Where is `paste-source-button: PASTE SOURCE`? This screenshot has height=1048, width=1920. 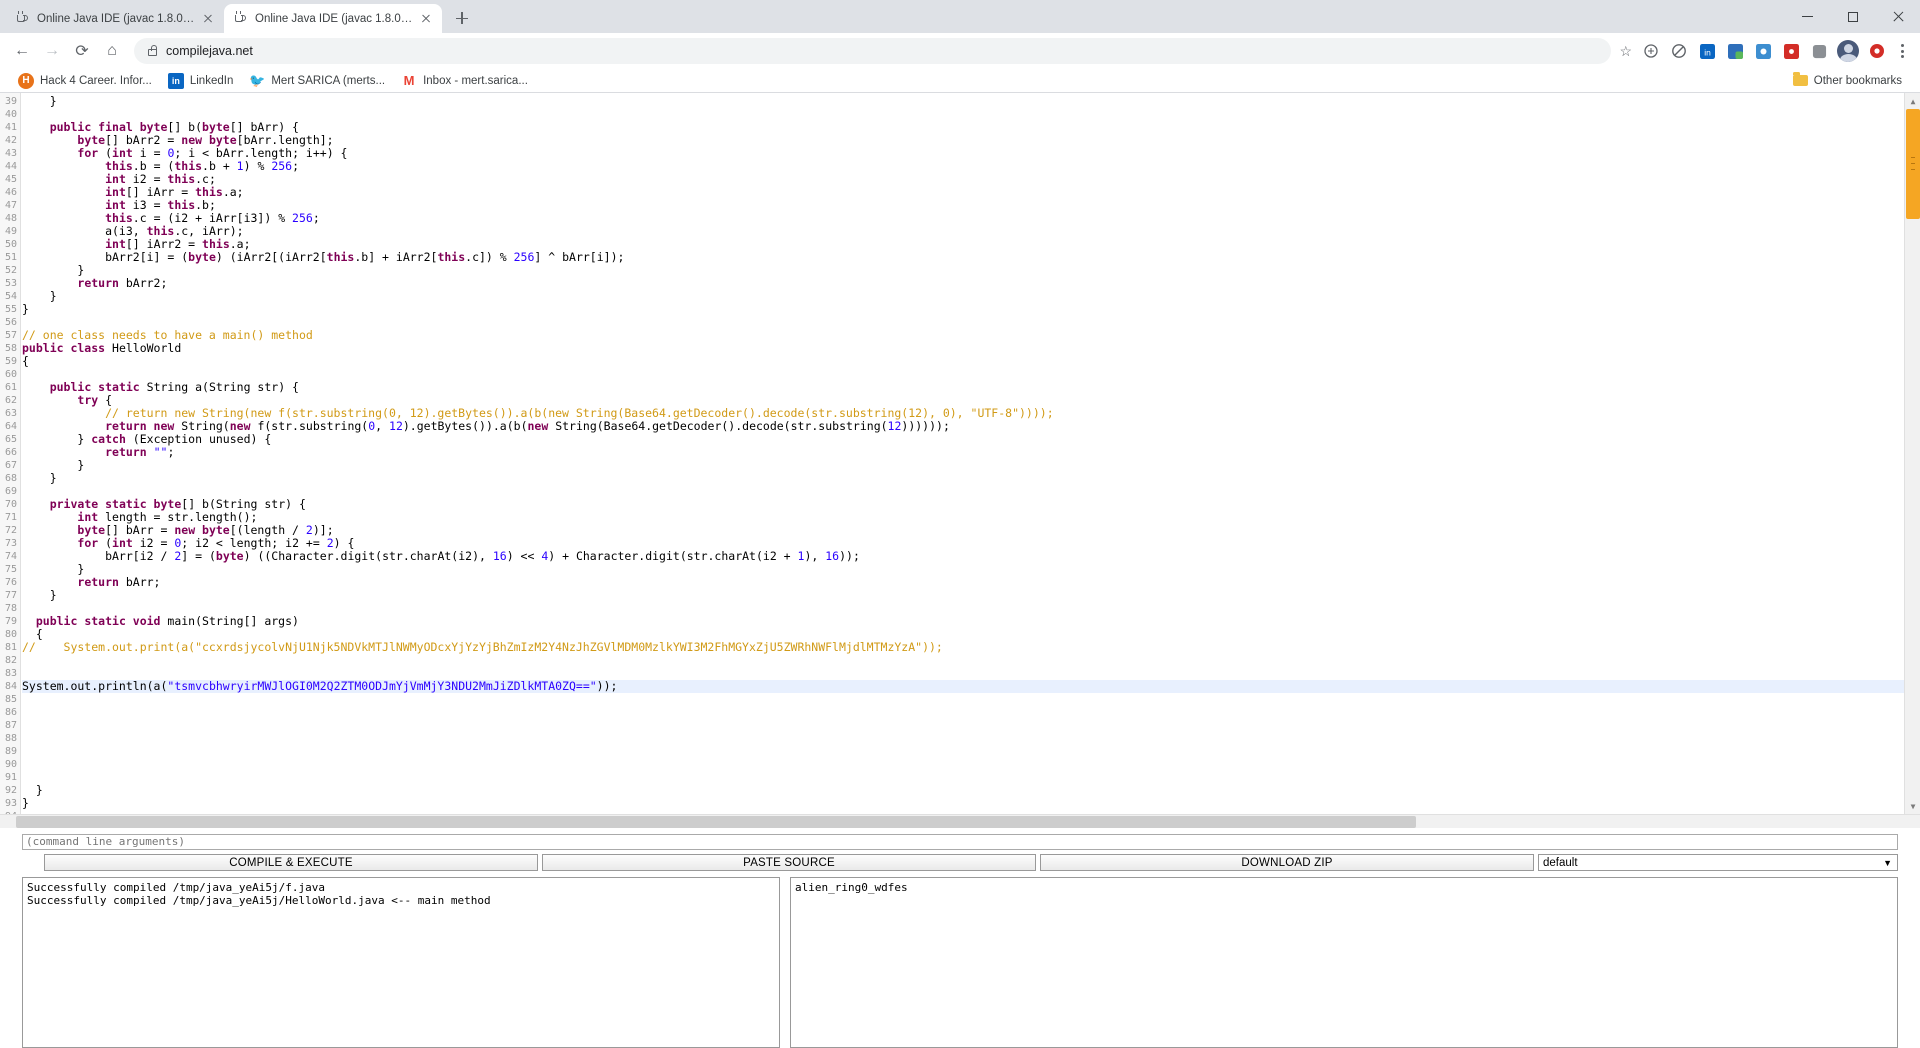 paste-source-button: PASTE SOURCE is located at coordinates (789, 862).